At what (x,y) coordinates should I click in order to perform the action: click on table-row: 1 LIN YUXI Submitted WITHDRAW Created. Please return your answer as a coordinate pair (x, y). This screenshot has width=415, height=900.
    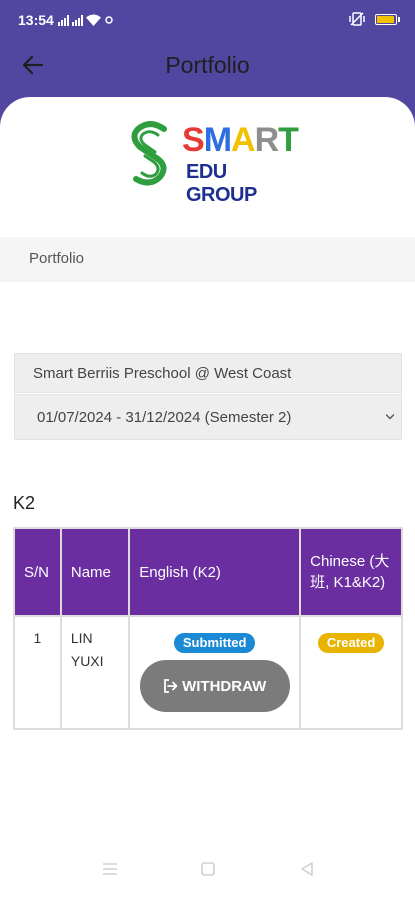
    Looking at the image, I should click on (208, 672).